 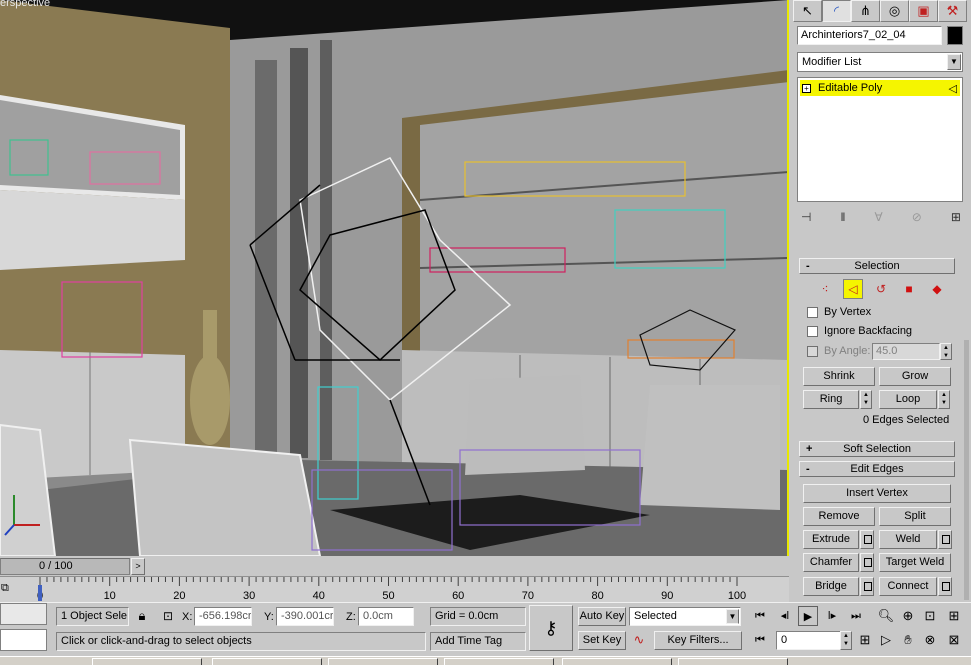 I want to click on loop-spinner: ▲ ▼, so click(x=944, y=399).